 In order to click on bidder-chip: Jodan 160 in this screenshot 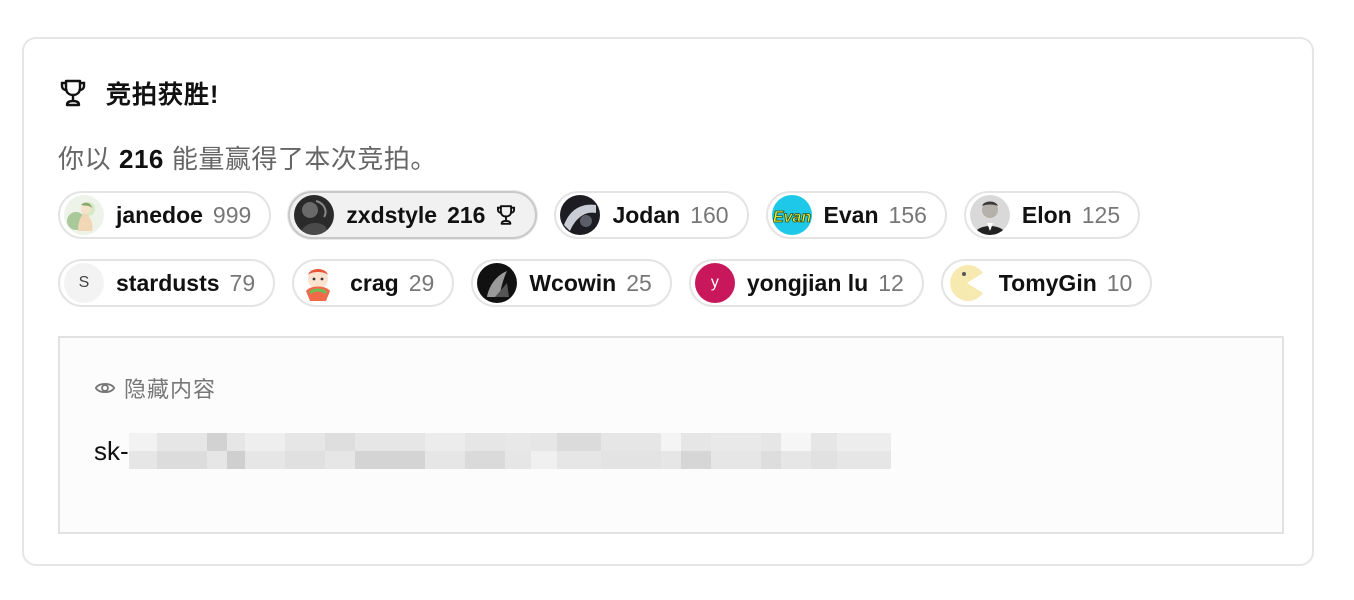, I will do `click(651, 215)`.